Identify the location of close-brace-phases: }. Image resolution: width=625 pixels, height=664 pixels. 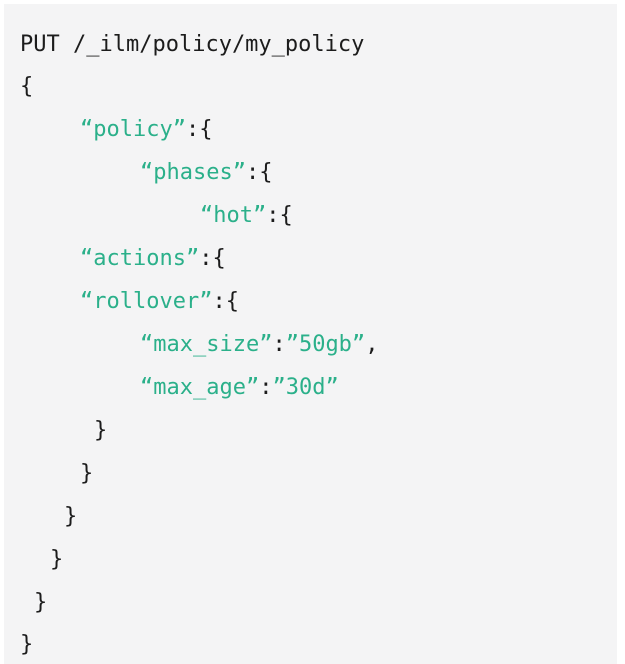
(57, 559).